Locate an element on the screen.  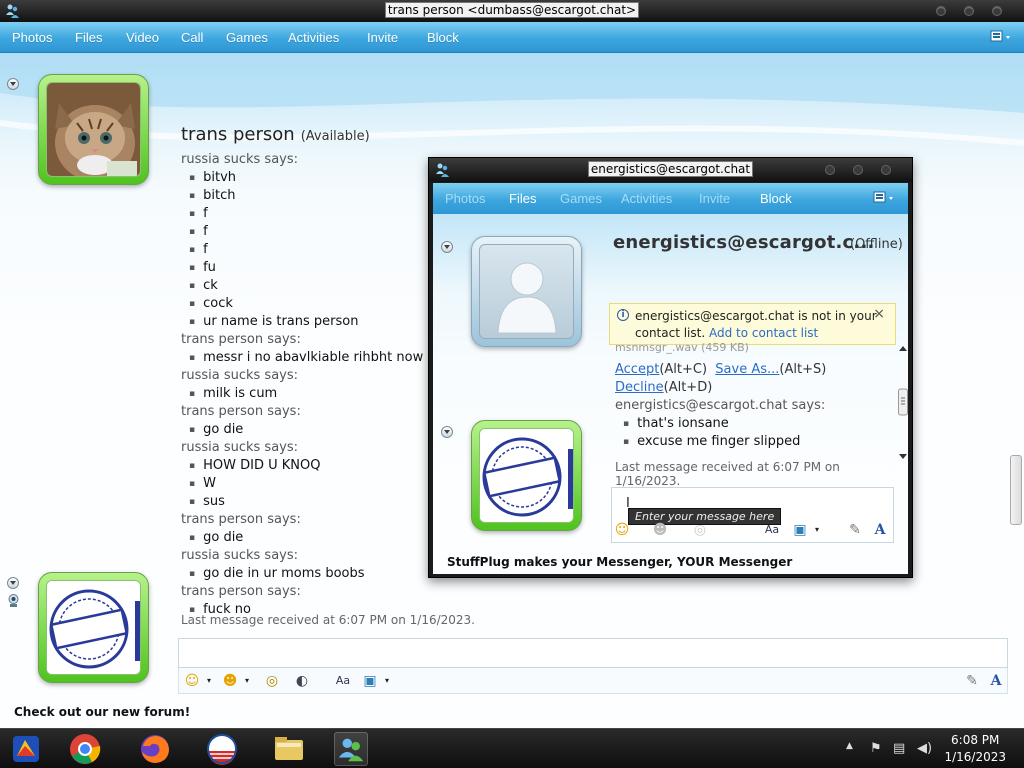
sub-window-title: energistics@escargot.chat is located at coordinates (670, 169).